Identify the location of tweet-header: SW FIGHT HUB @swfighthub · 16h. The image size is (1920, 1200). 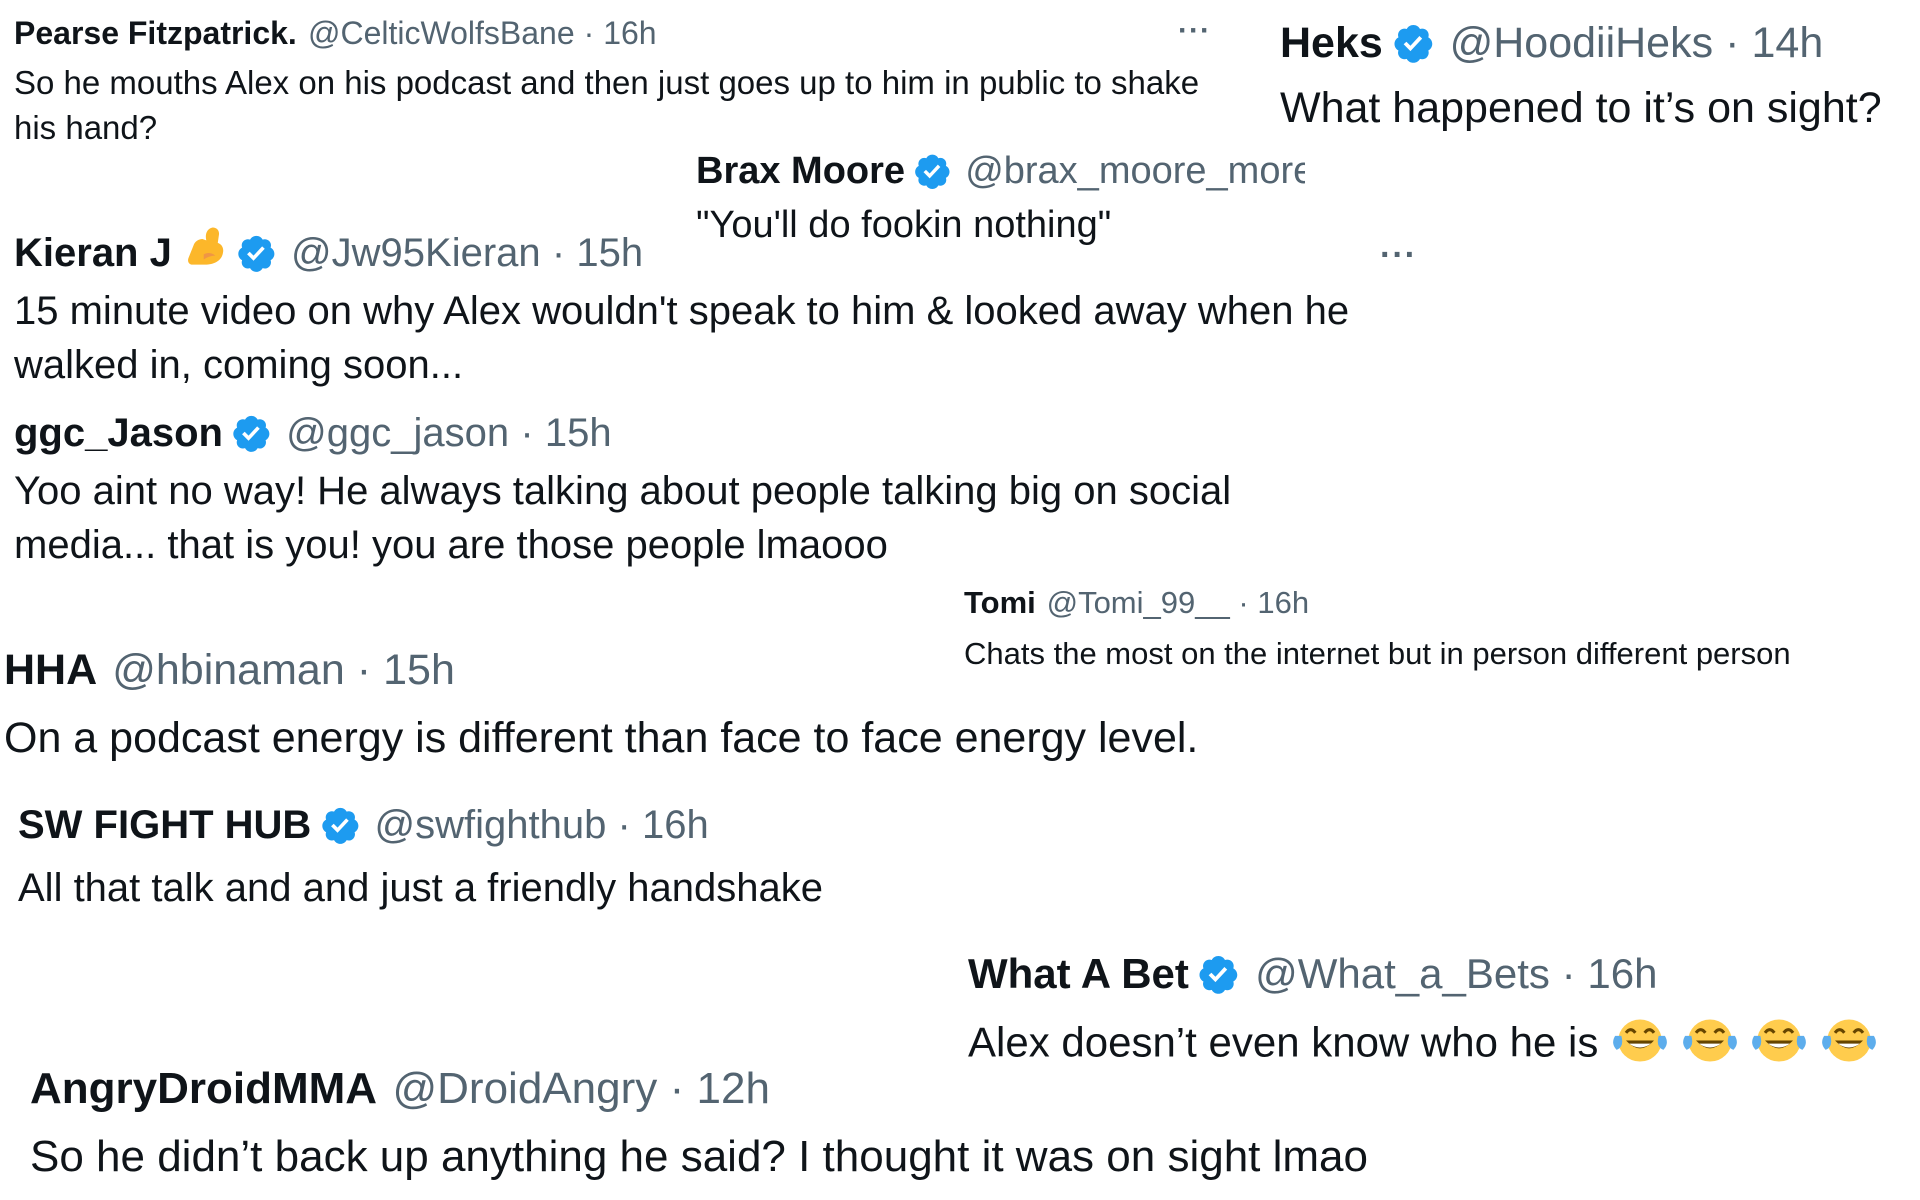
(420, 825).